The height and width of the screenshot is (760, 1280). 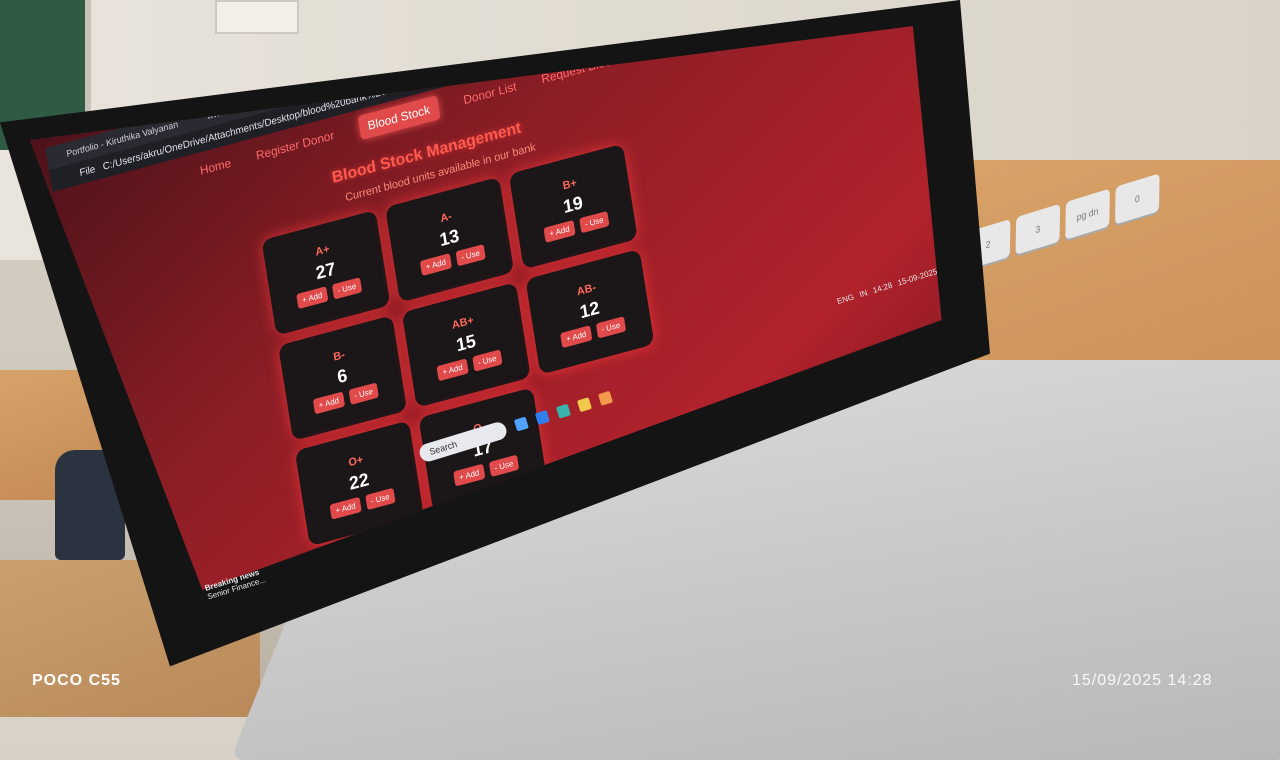 I want to click on address-prefix: File, so click(x=87, y=171).